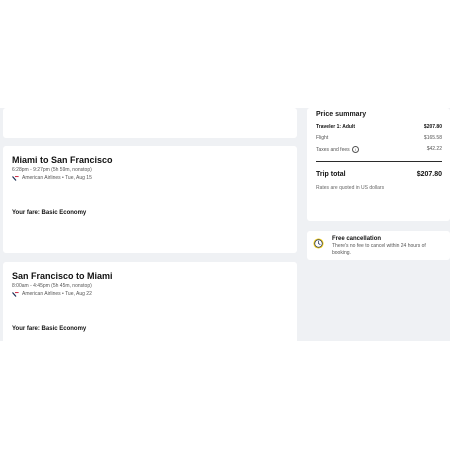  What do you see at coordinates (379, 138) in the screenshot?
I see `flight-row: Flight $165.58` at bounding box center [379, 138].